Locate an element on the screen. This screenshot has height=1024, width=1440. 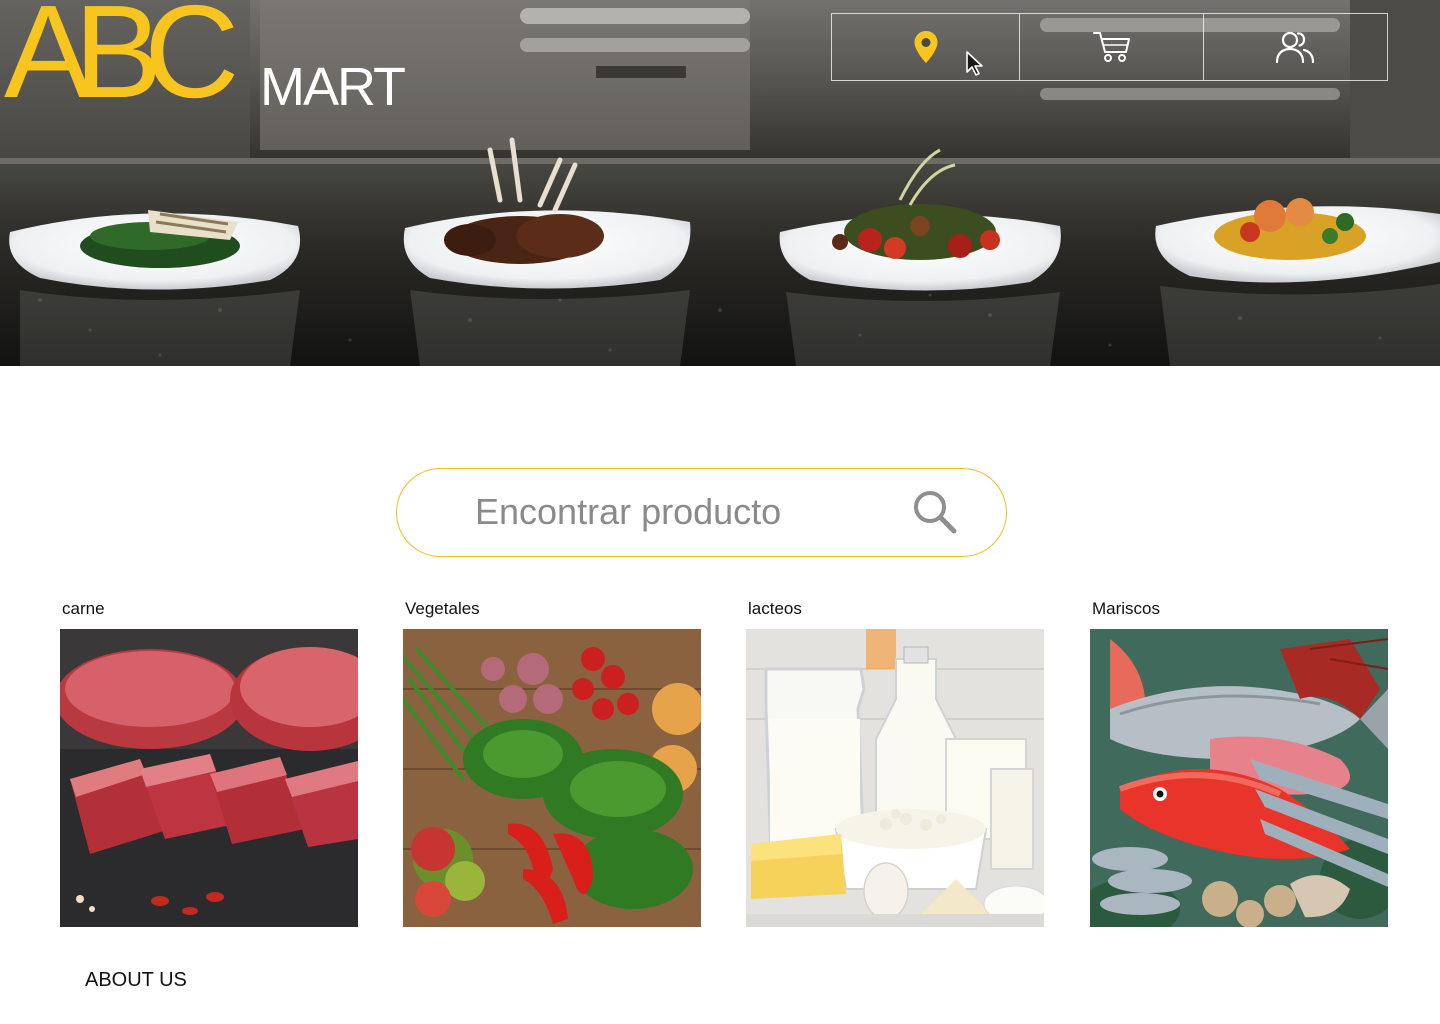
shopping-cart-icon is located at coordinates (1111, 47).